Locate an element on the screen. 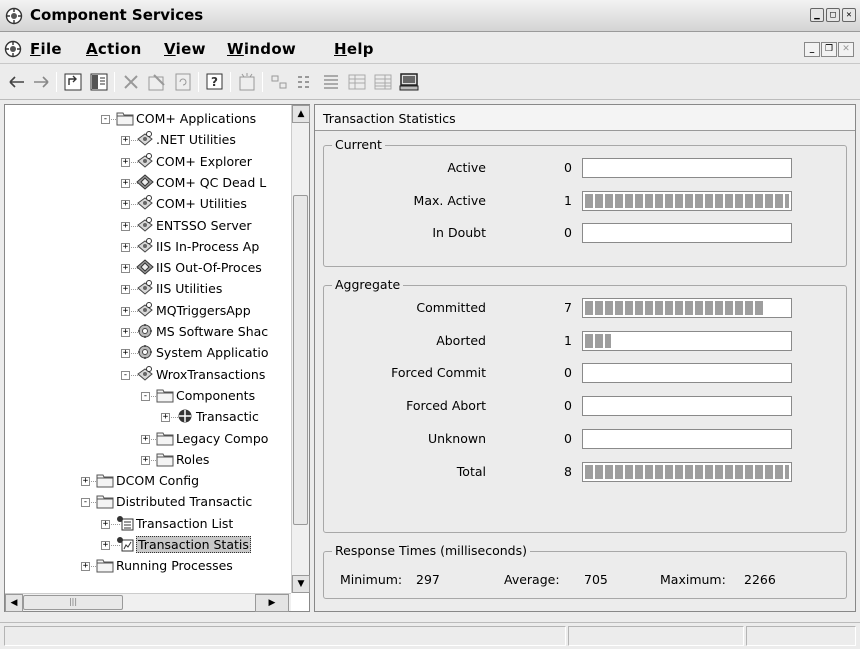  stat-label: Active is located at coordinates (466, 167).